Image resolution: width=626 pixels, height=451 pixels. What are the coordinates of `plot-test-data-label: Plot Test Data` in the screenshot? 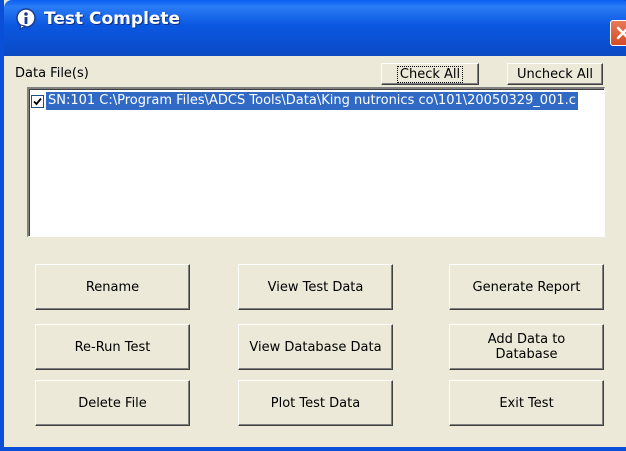 It's located at (315, 403).